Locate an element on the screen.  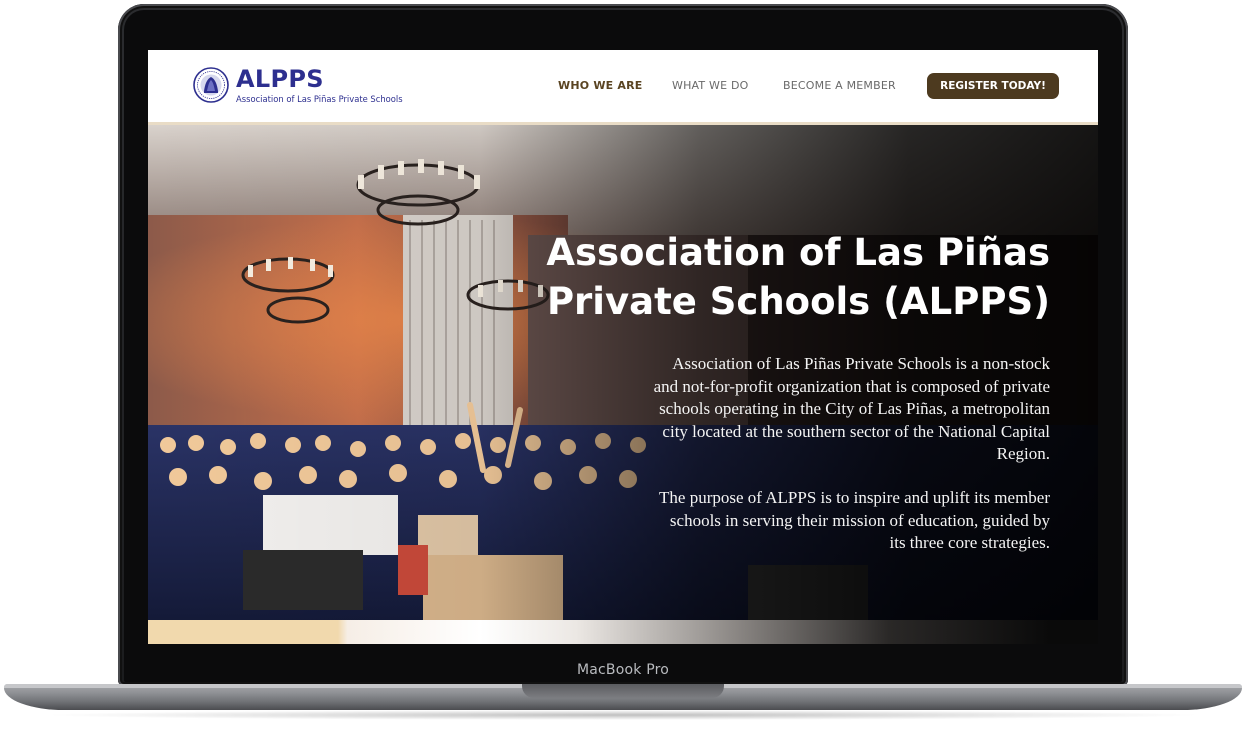
alpps-seal-icon is located at coordinates (211, 85).